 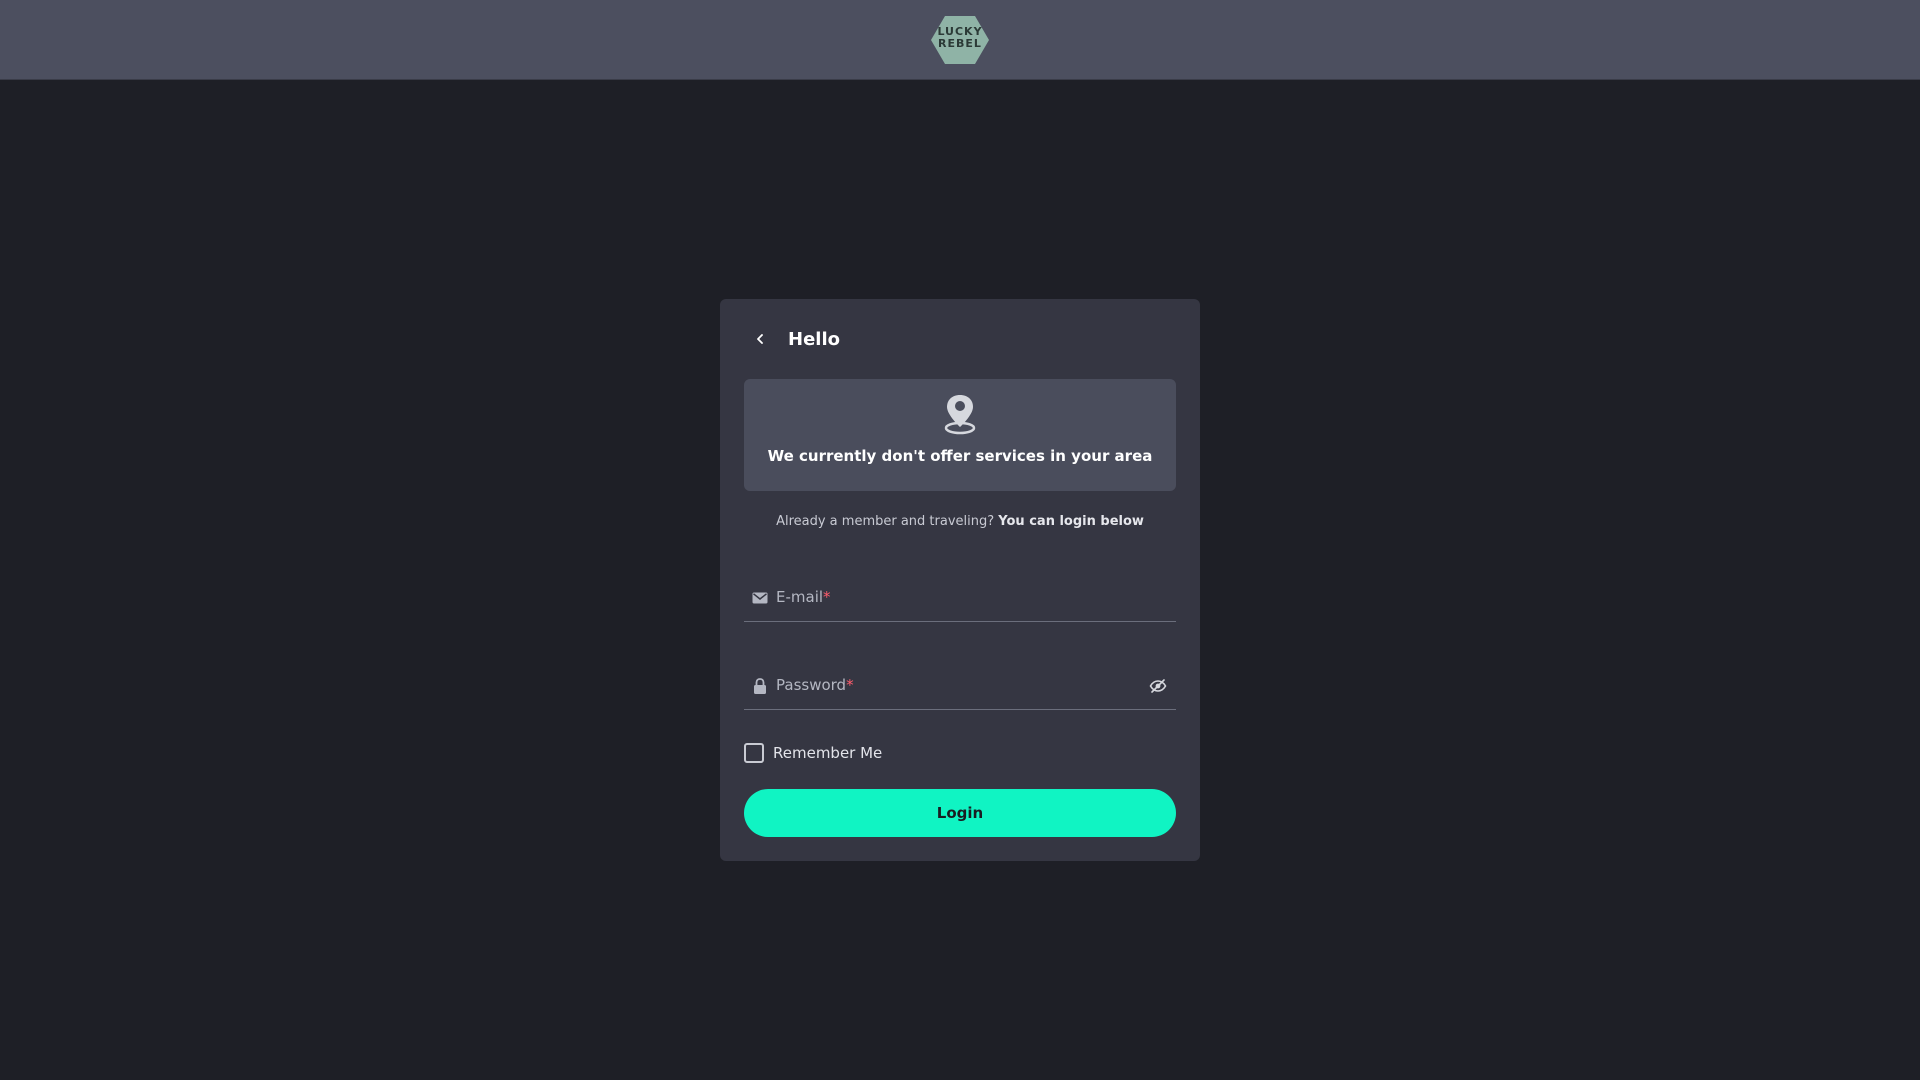 What do you see at coordinates (960, 813) in the screenshot?
I see `login-button: Login` at bounding box center [960, 813].